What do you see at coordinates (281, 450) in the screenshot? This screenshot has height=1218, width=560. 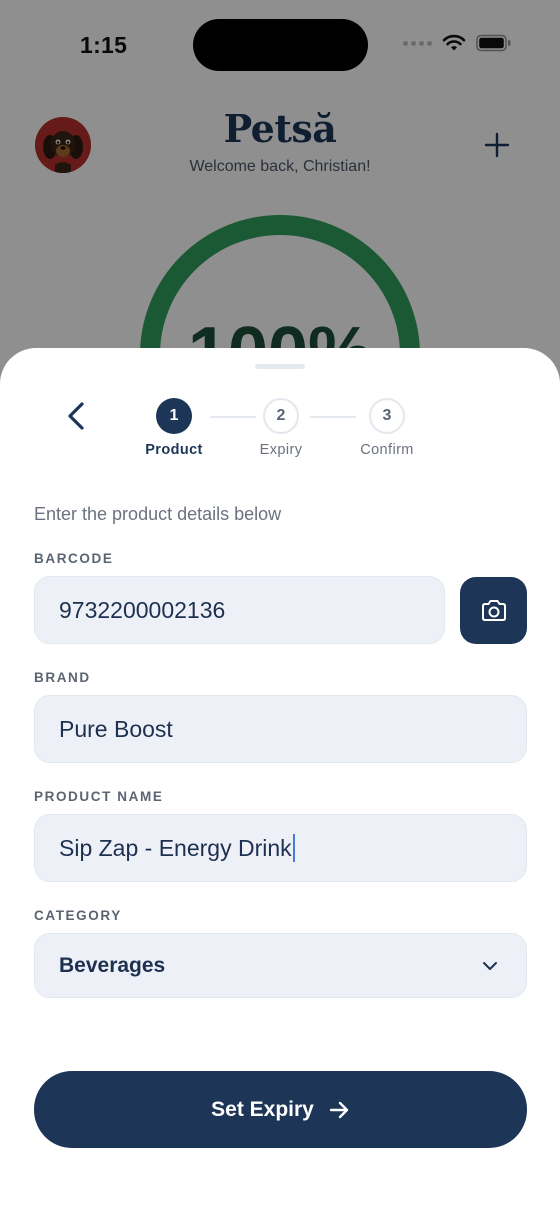 I see `step-label: Expiry` at bounding box center [281, 450].